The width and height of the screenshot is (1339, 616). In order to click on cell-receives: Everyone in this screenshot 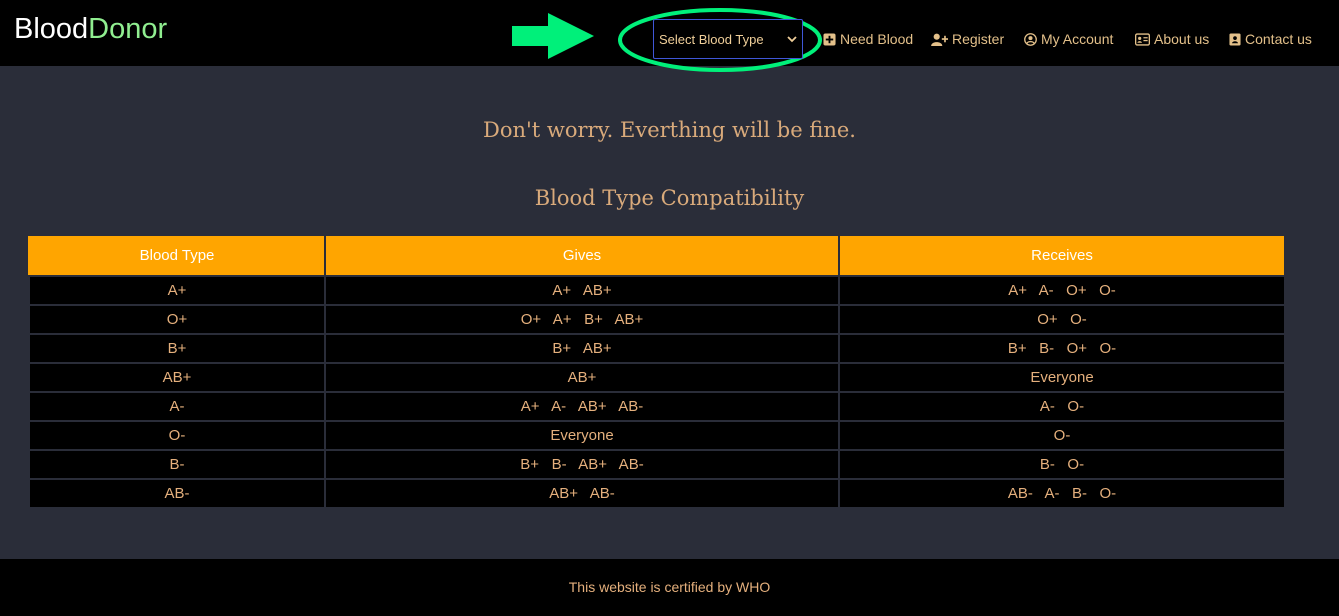, I will do `click(1062, 377)`.